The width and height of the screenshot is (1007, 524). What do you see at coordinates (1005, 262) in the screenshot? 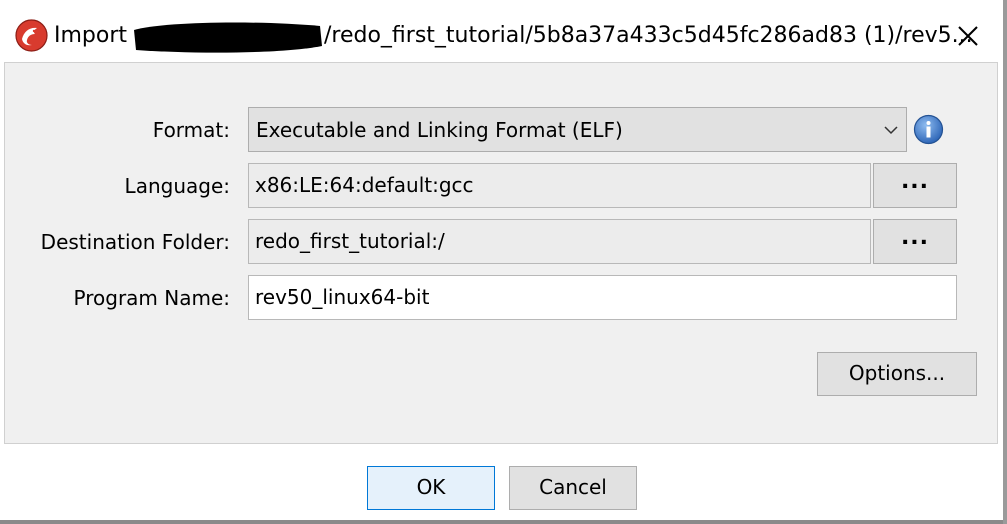
I see `window-frame-right` at bounding box center [1005, 262].